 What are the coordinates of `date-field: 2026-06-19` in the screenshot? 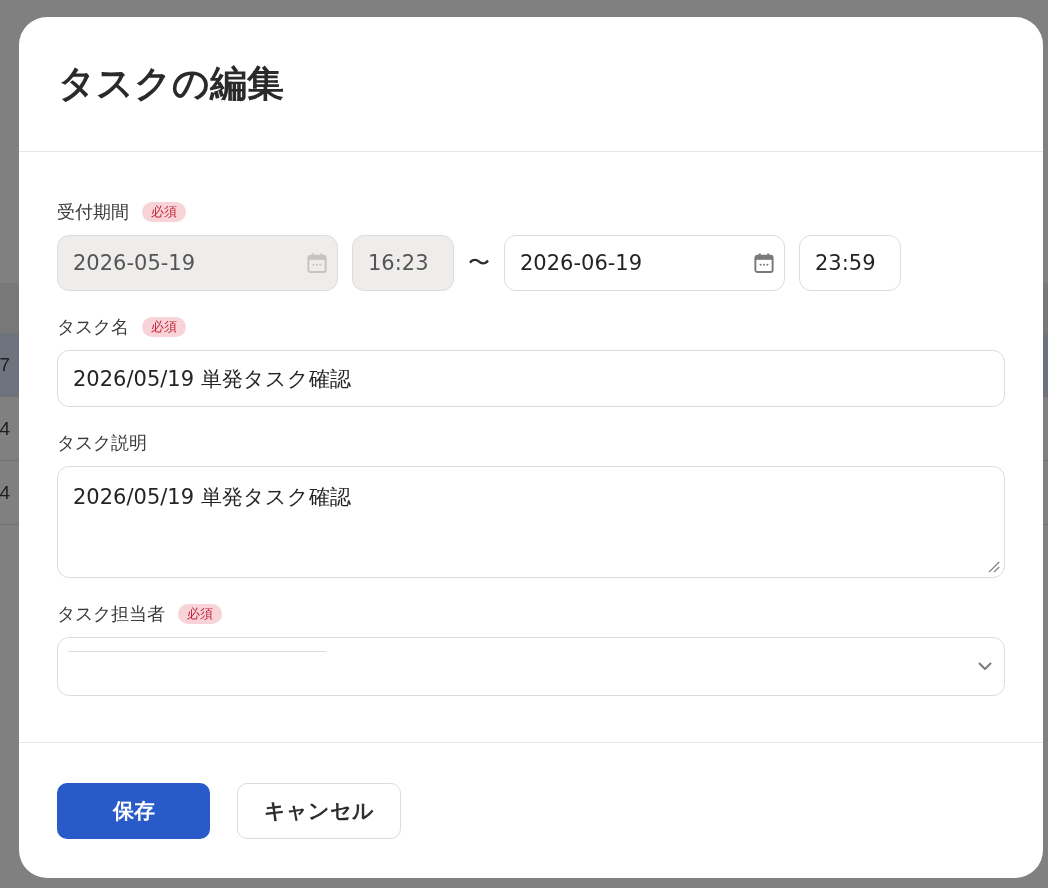 It's located at (644, 263).